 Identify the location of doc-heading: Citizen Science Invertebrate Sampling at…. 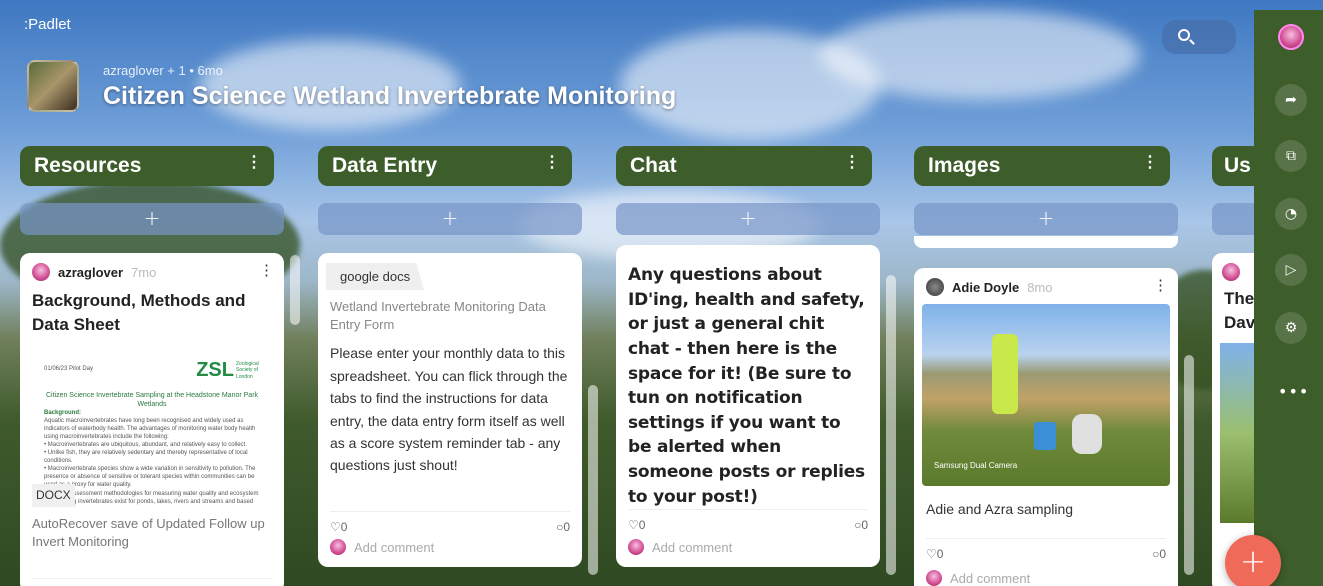
(152, 400).